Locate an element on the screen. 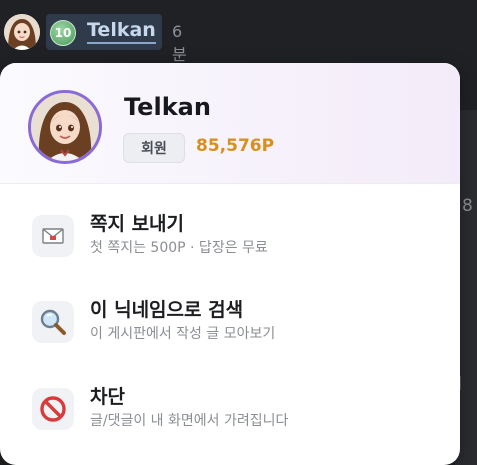 Image resolution: width=477 pixels, height=465 pixels. menu-item-title: 차단 is located at coordinates (107, 397).